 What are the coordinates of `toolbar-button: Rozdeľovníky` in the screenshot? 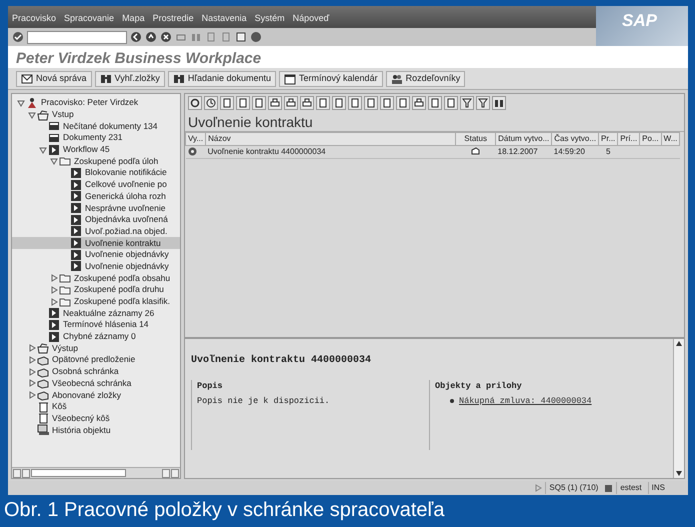 It's located at (426, 78).